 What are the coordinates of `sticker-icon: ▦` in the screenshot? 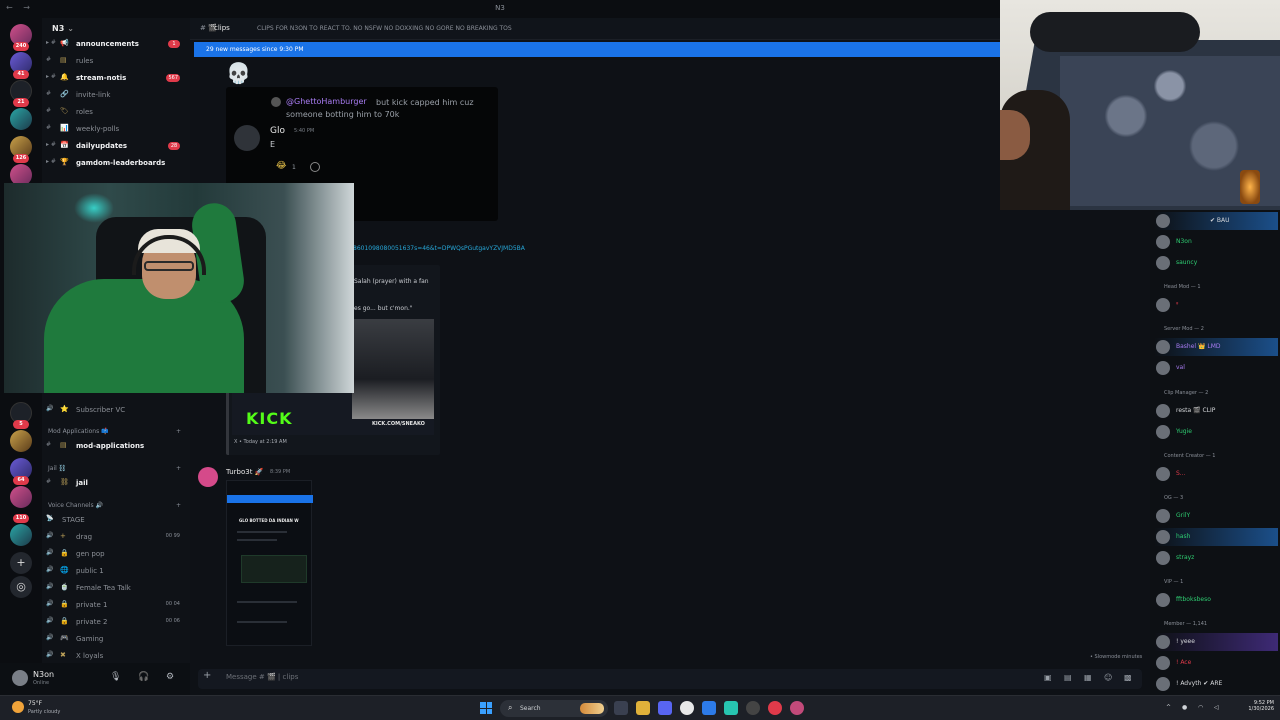 It's located at (1088, 677).